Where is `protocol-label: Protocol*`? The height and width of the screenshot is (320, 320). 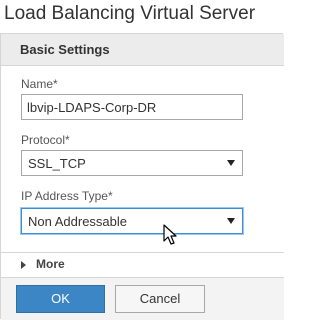
protocol-label: Protocol* is located at coordinates (45, 140).